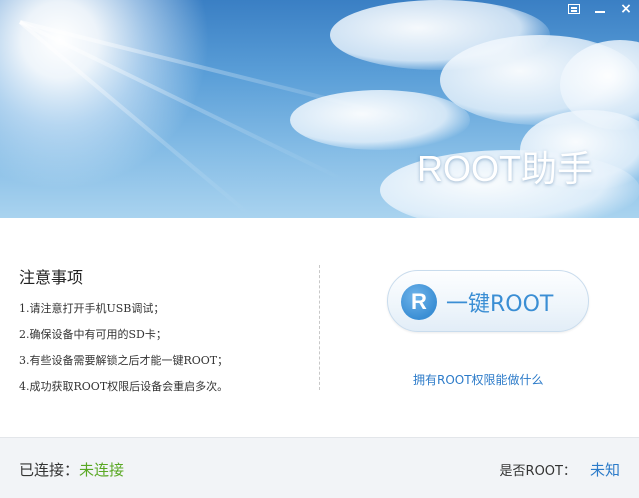  What do you see at coordinates (537, 471) in the screenshot?
I see `root-status-label: 是否ROOT：` at bounding box center [537, 471].